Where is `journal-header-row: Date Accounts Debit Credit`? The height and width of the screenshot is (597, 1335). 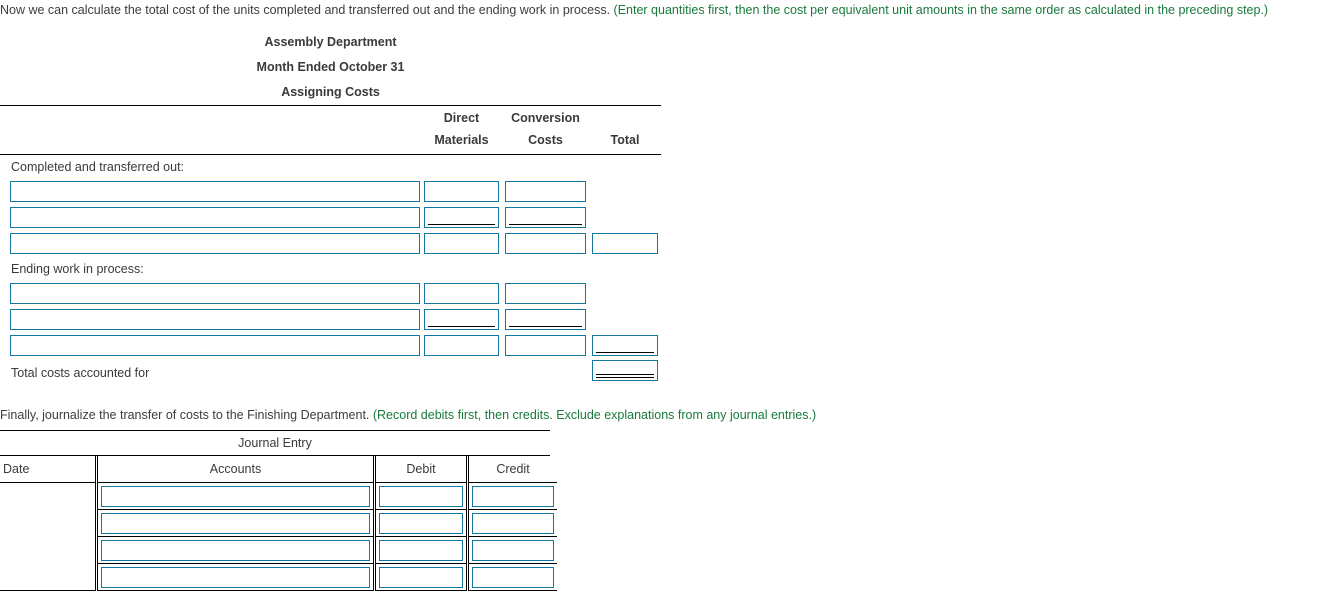 journal-header-row: Date Accounts Debit Credit is located at coordinates (278, 469).